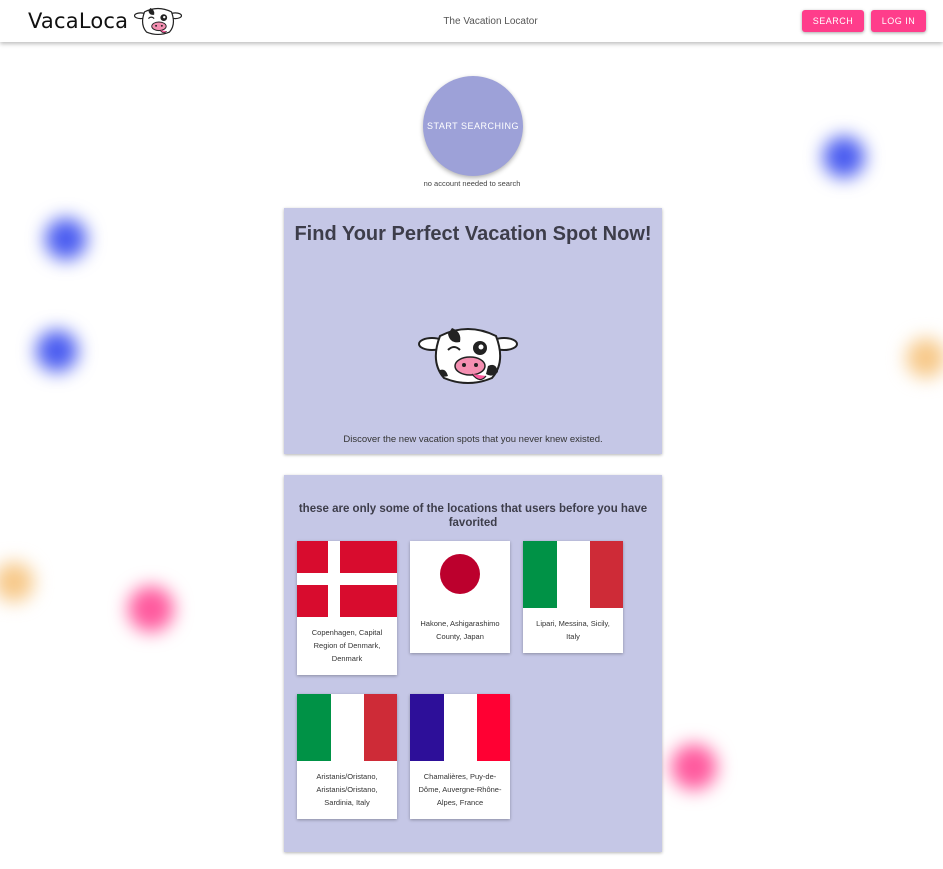 This screenshot has width=943, height=869. I want to click on no-account-note: no account needed to search, so click(472, 183).